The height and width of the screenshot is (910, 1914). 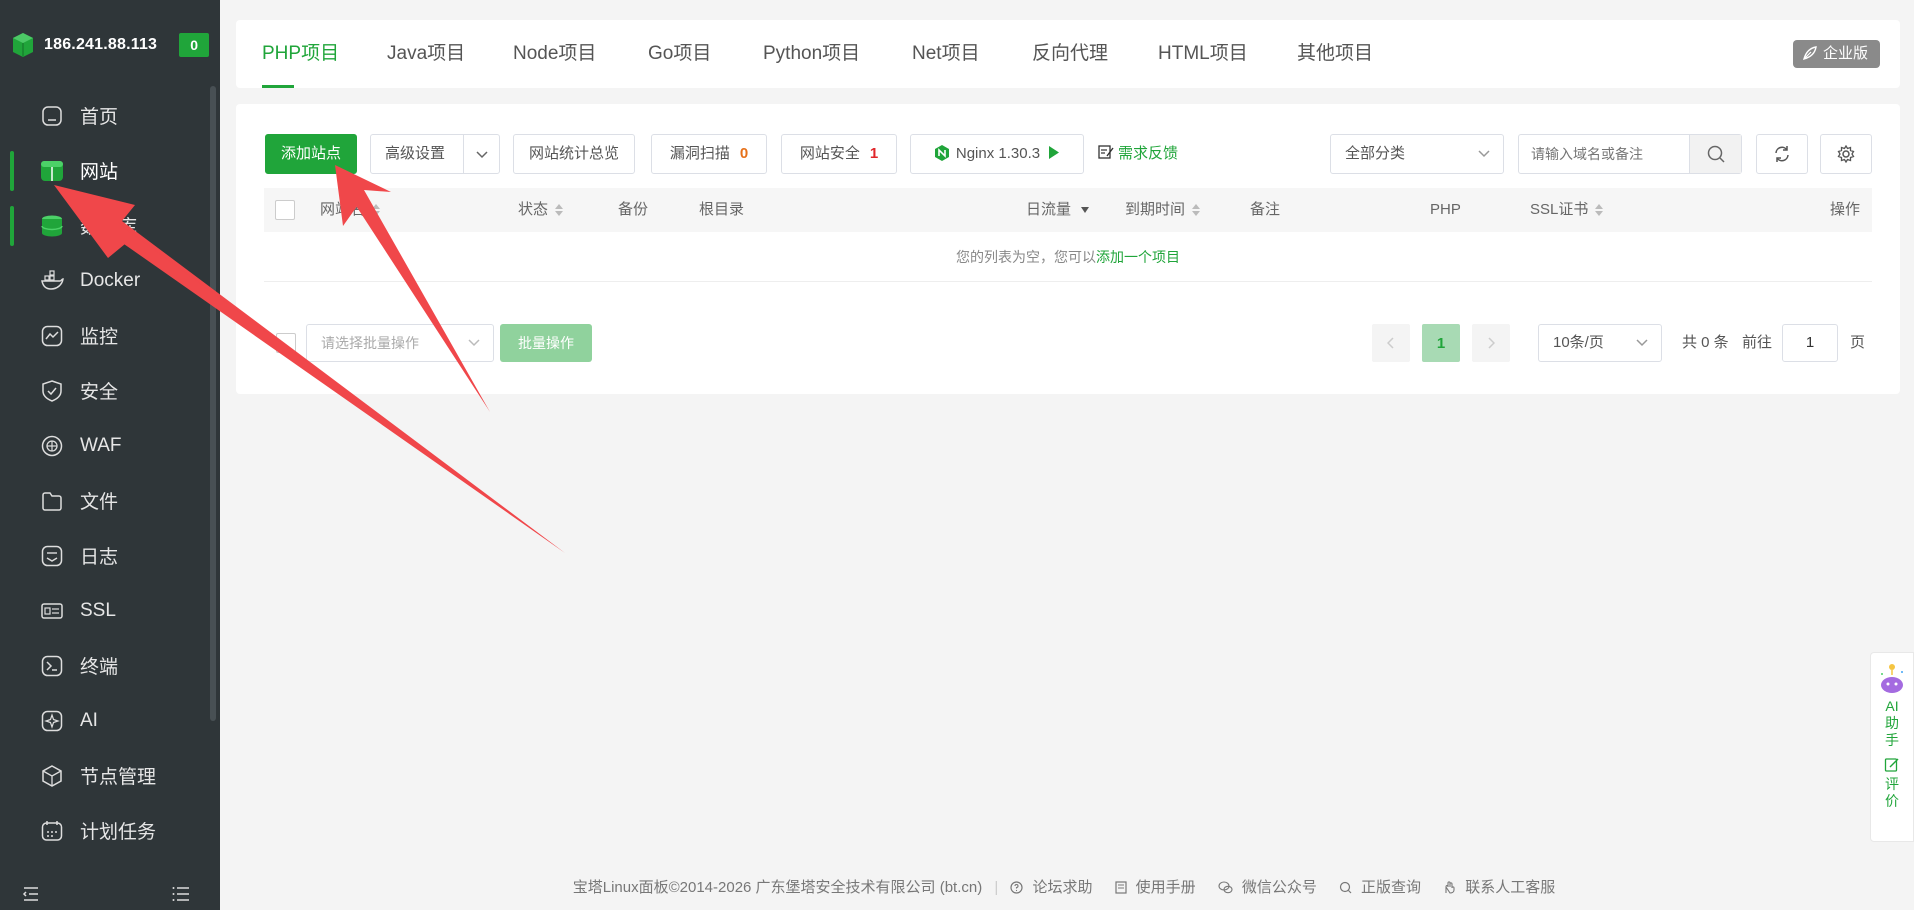 I want to click on sidebar-item-logs: 日志, so click(x=110, y=555).